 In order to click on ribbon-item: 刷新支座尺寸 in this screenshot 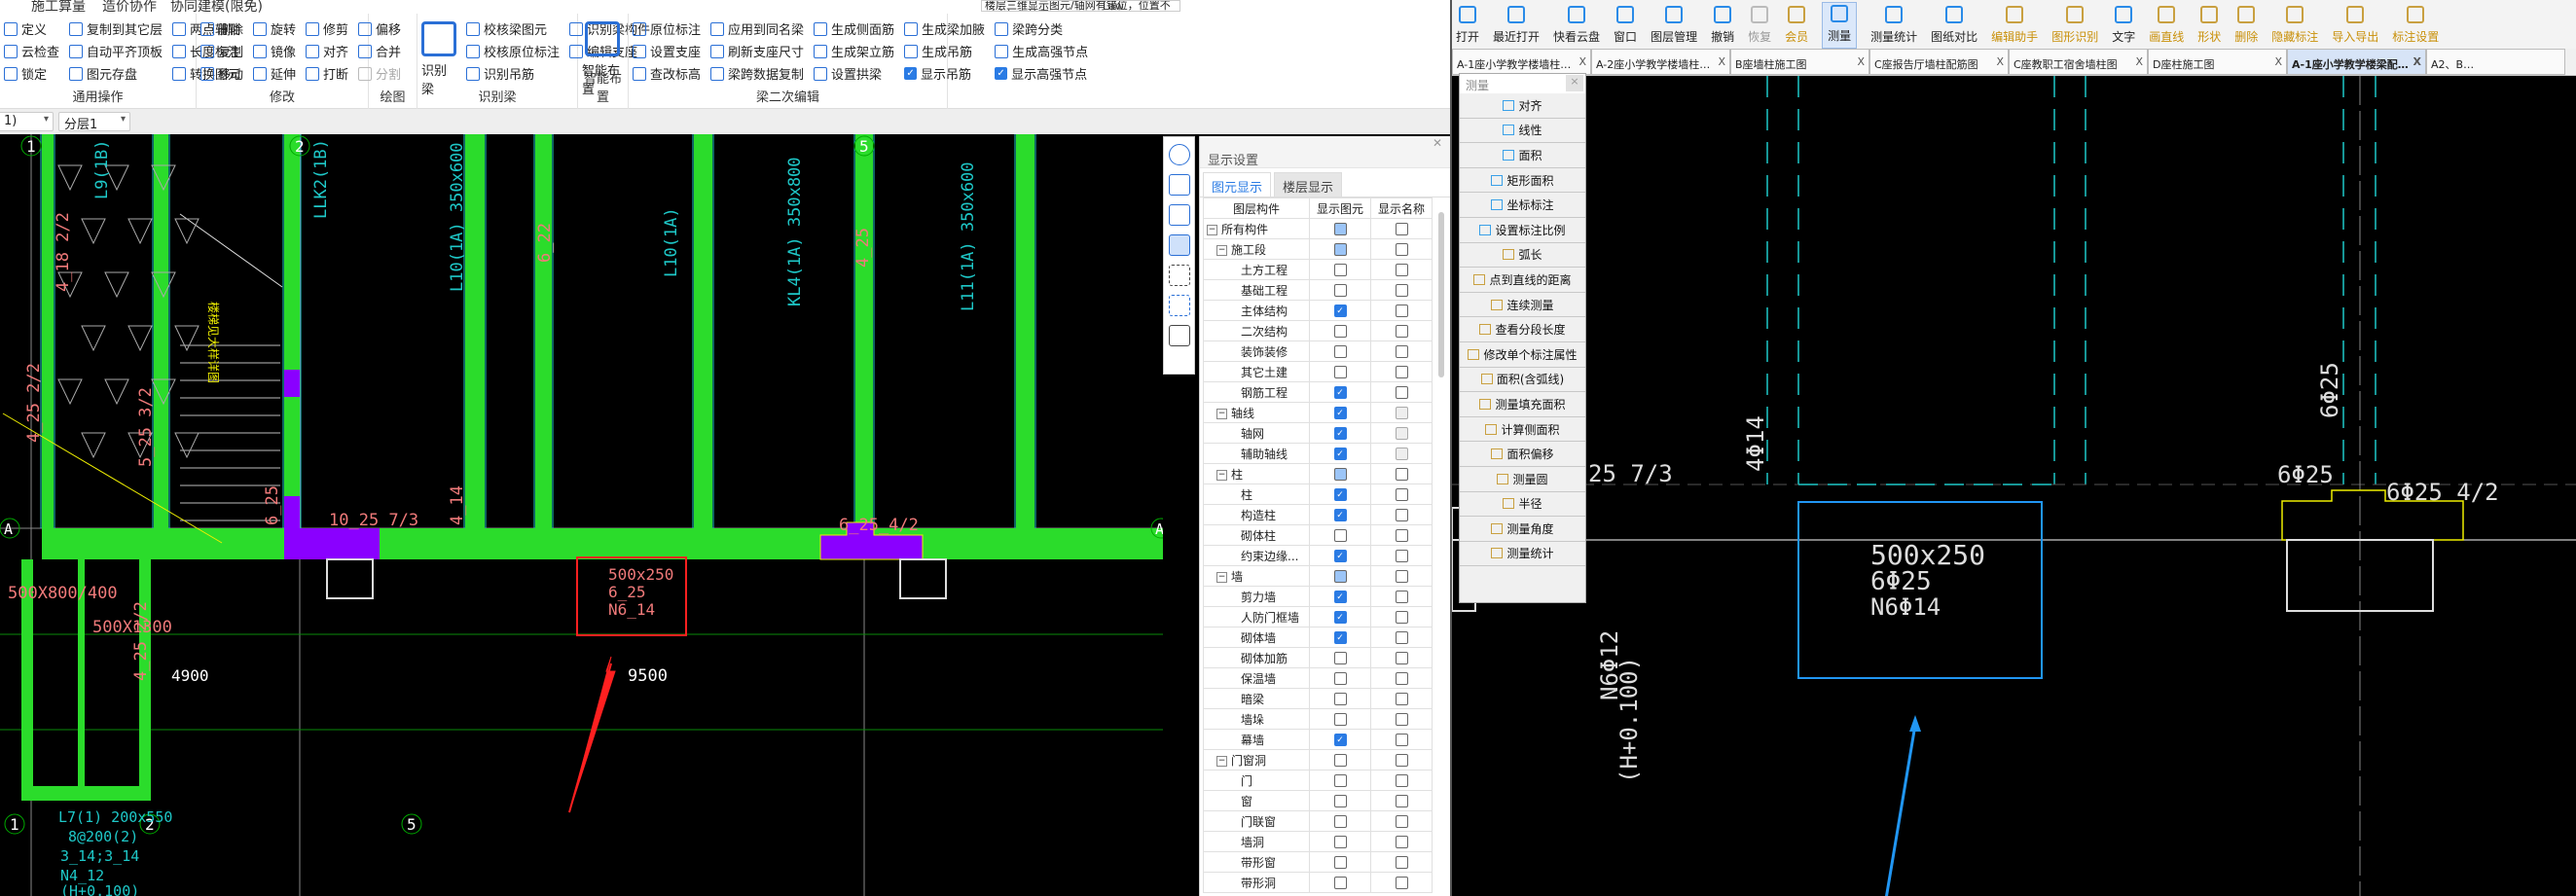, I will do `click(757, 51)`.